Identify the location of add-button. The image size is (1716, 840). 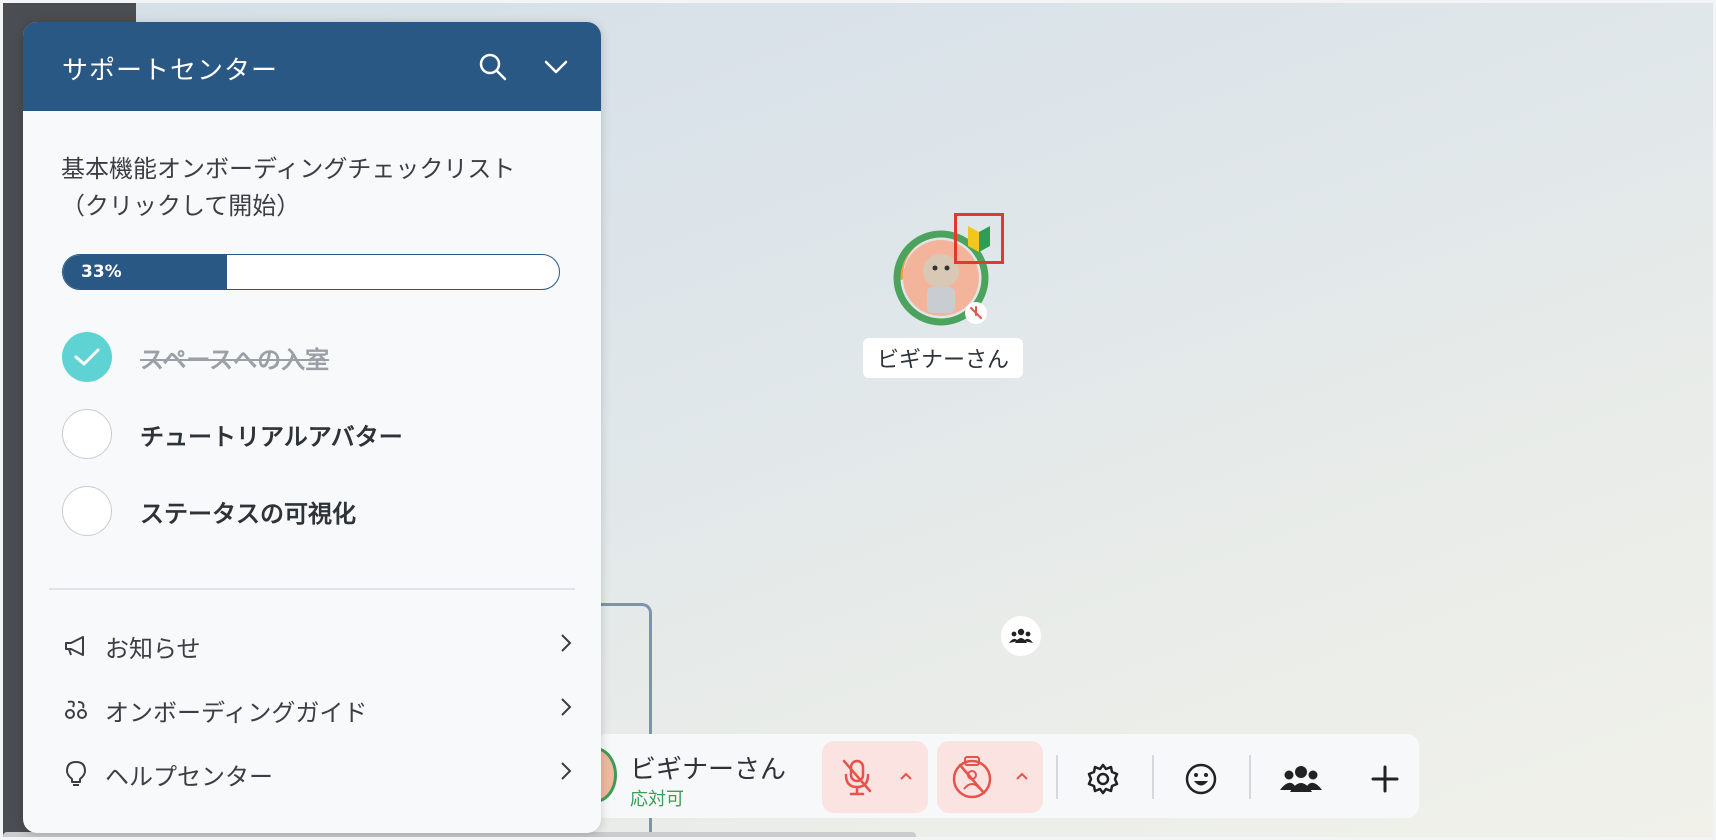
(1385, 779).